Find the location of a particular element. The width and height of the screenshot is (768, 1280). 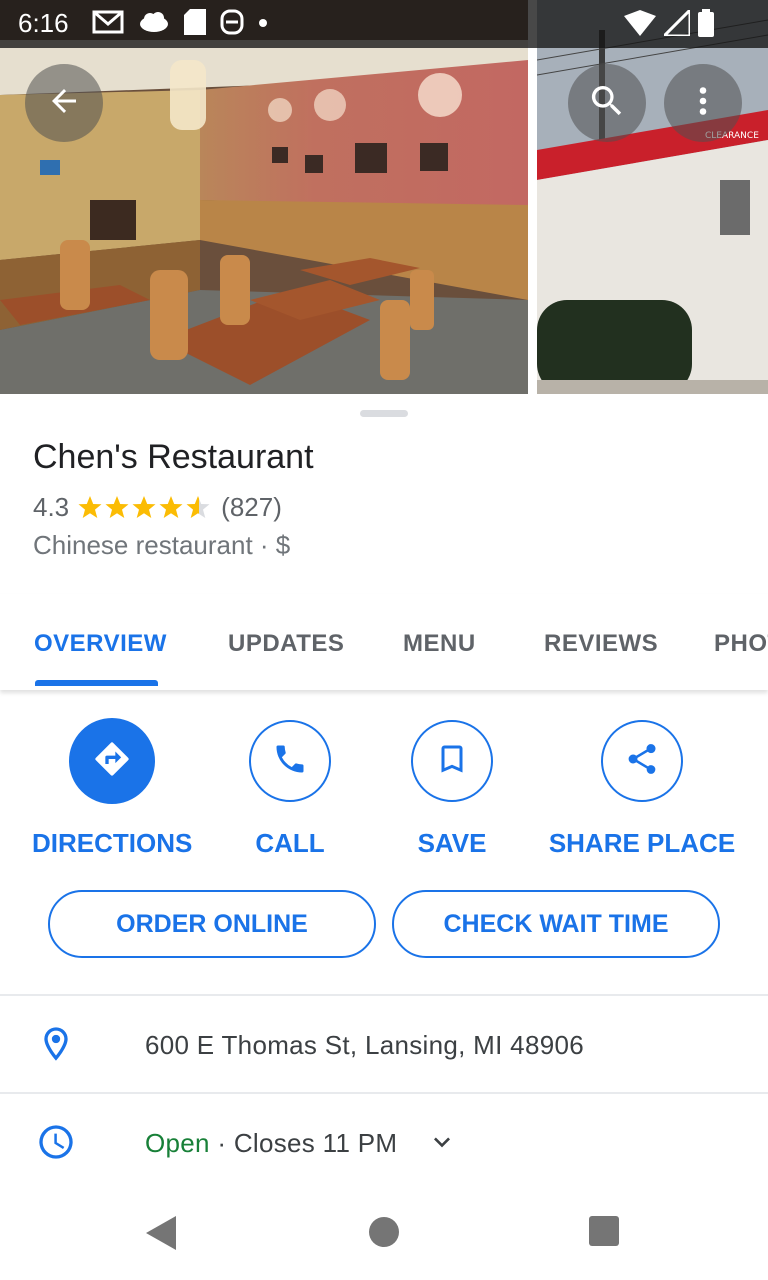

sheet-drag-handle is located at coordinates (384, 413).